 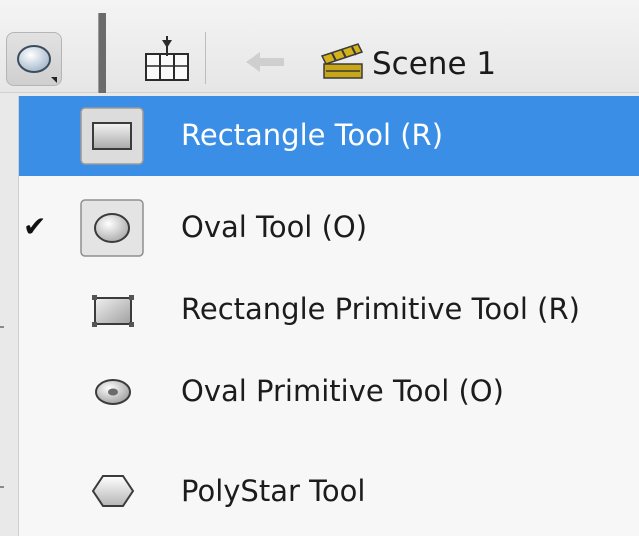 What do you see at coordinates (112, 136) in the screenshot?
I see `rectangle-tool-icon` at bounding box center [112, 136].